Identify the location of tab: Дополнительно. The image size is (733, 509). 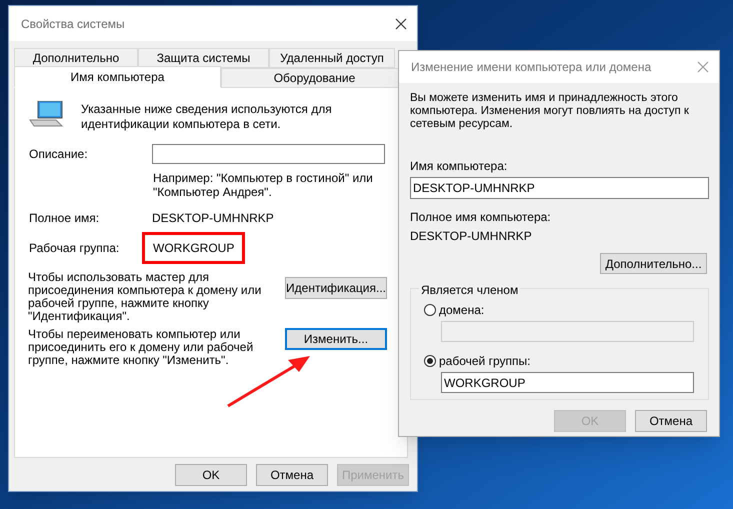
(76, 58).